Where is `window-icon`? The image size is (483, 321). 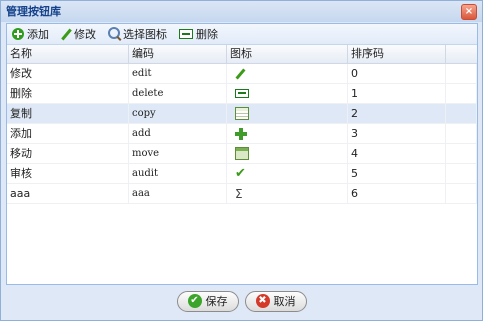
window-icon is located at coordinates (242, 153).